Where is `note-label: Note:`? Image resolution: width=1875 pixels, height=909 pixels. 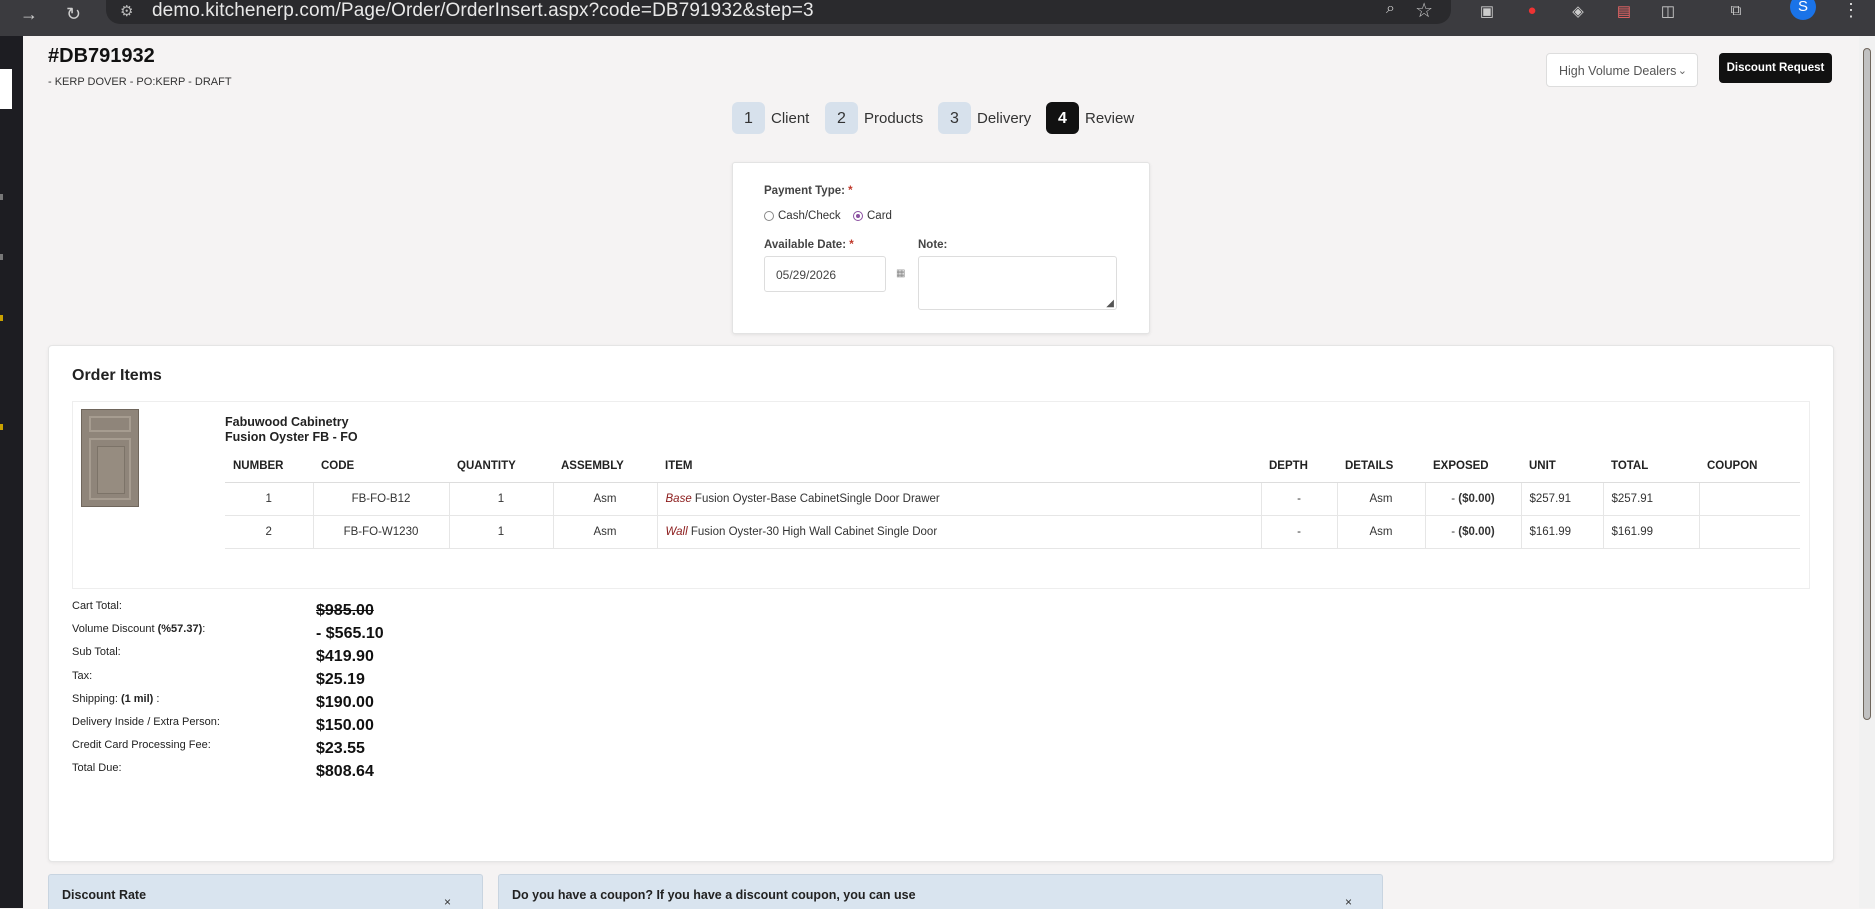 note-label: Note: is located at coordinates (933, 245).